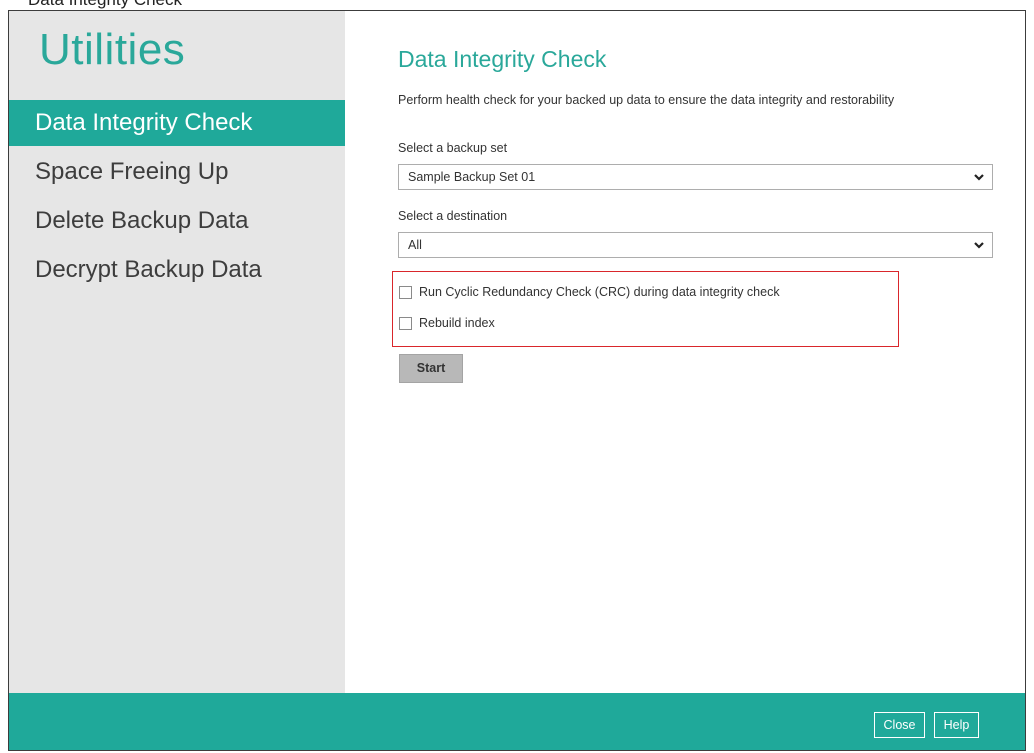 This screenshot has width=1034, height=753. I want to click on sidebar-item-decrypt-backup-data: Decrypt Backup Data, so click(177, 270).